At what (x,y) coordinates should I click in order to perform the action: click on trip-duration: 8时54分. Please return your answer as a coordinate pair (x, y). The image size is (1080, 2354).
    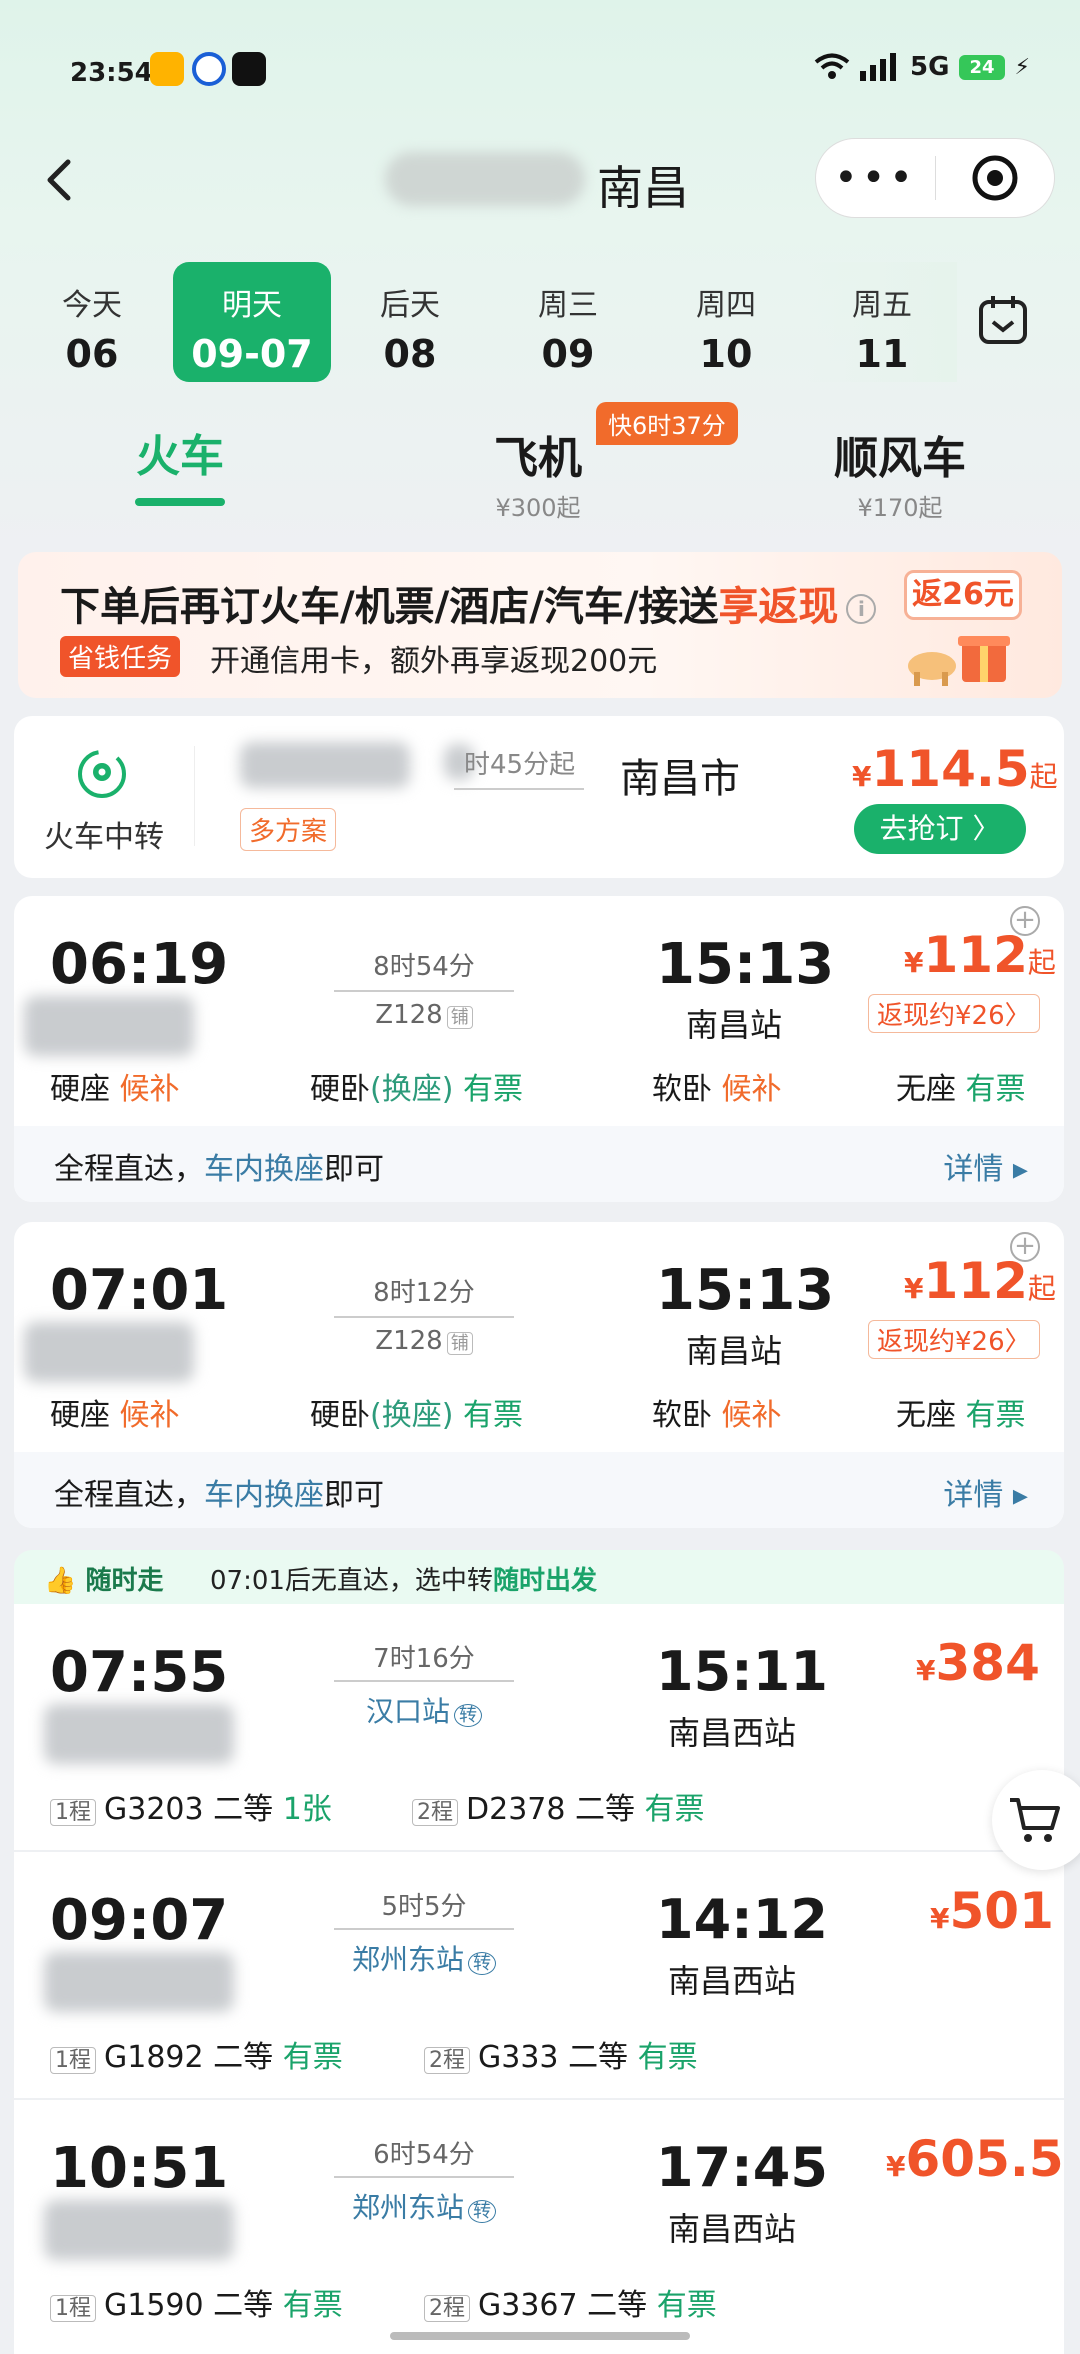
    Looking at the image, I should click on (424, 967).